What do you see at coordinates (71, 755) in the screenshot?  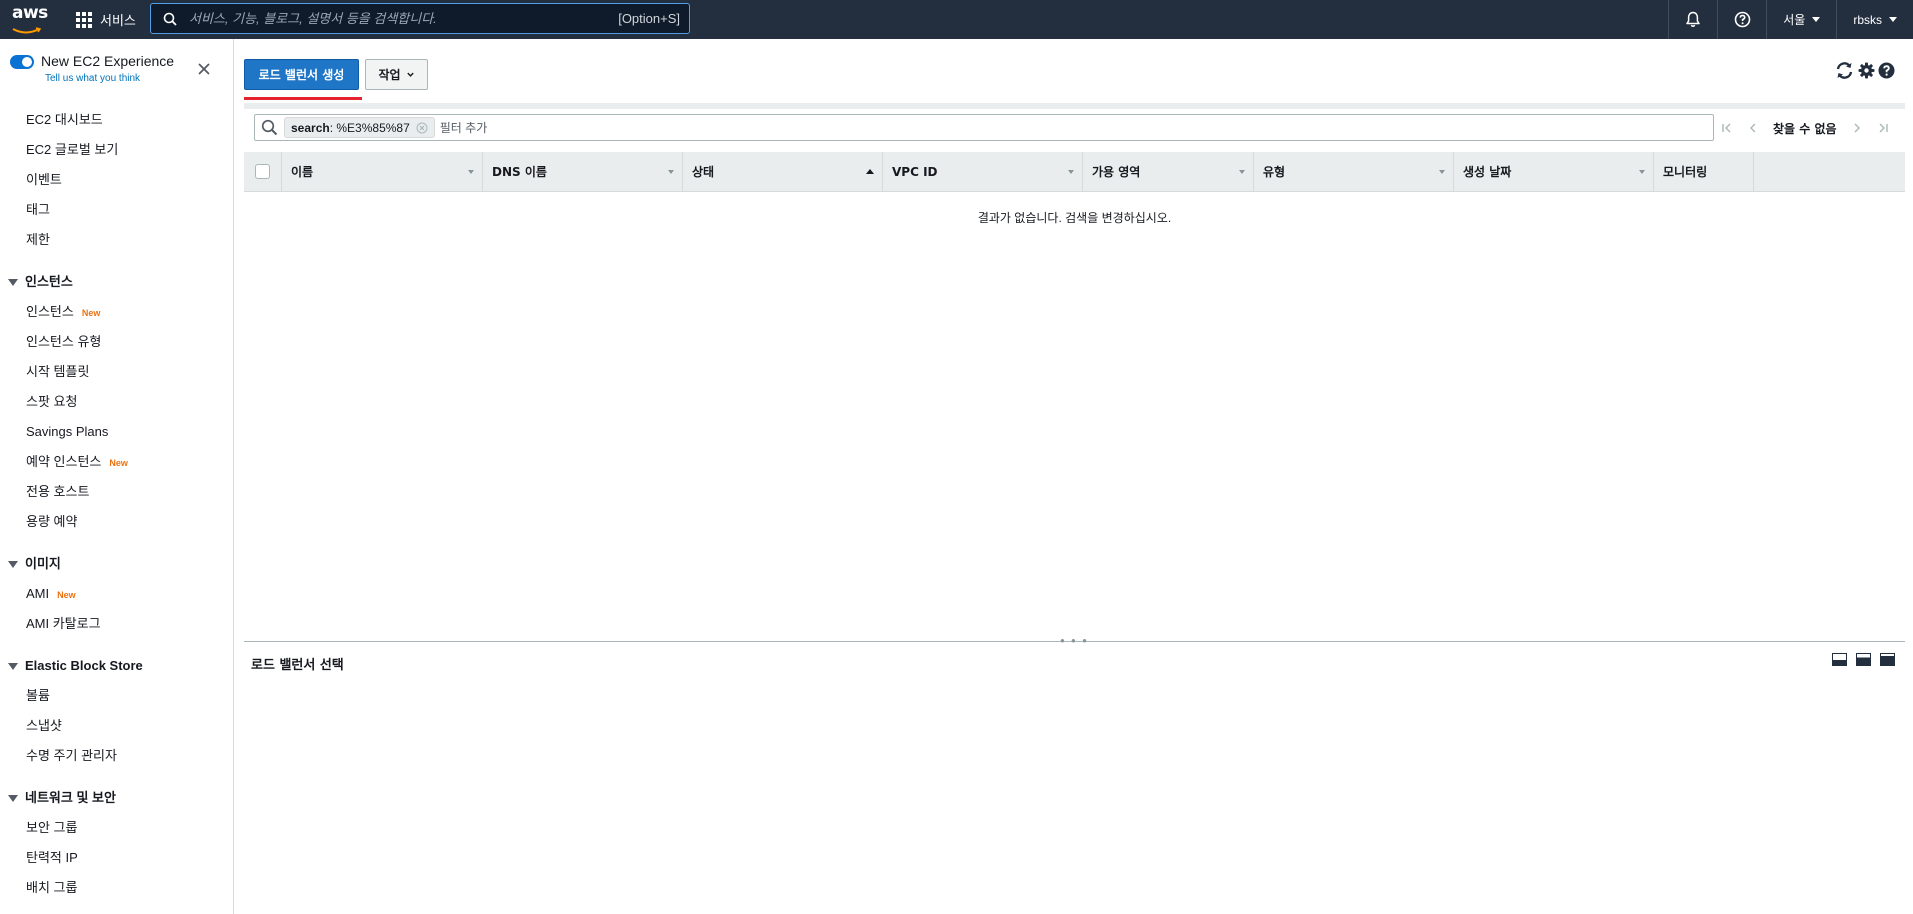 I see `sidebar-item-label: 수명 주기 관리자` at bounding box center [71, 755].